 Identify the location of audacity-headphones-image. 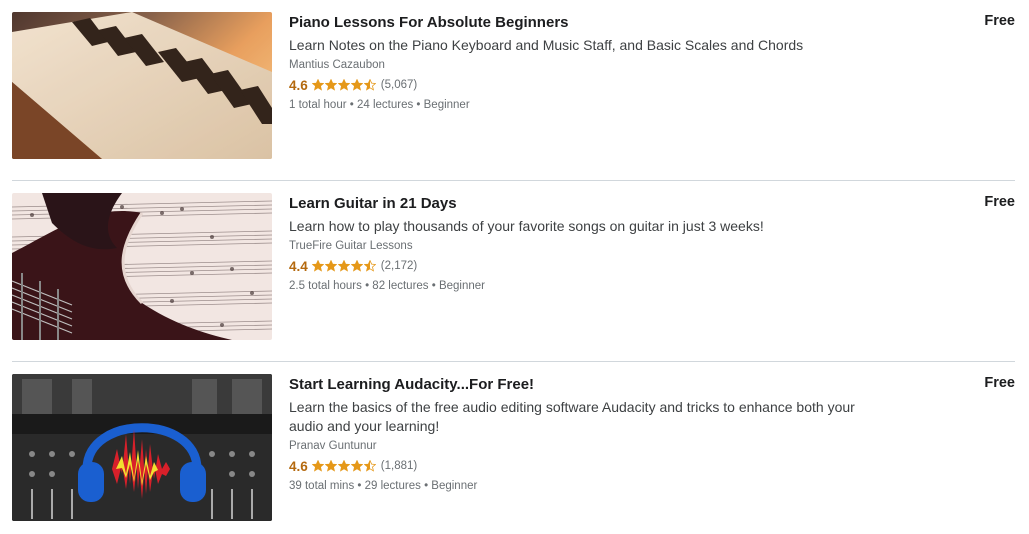
(142, 447).